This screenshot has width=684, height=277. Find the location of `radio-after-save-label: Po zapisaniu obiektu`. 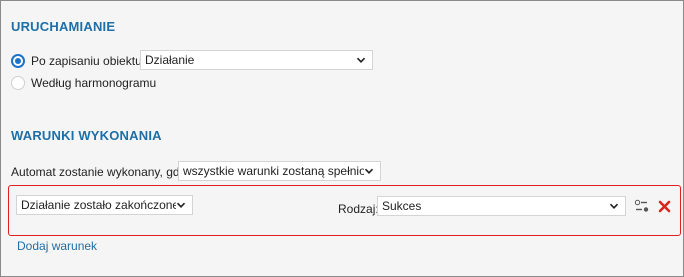

radio-after-save-label: Po zapisaniu obiektu is located at coordinates (86, 61).